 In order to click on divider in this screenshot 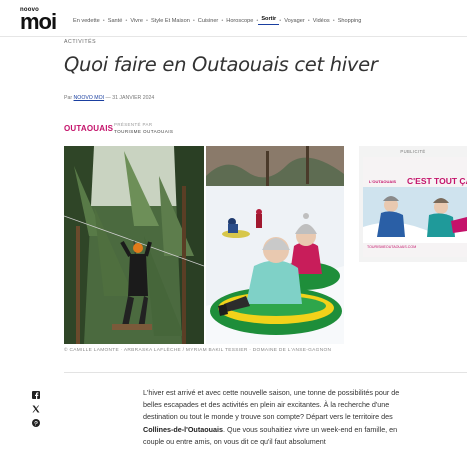, I will do `click(265, 372)`.